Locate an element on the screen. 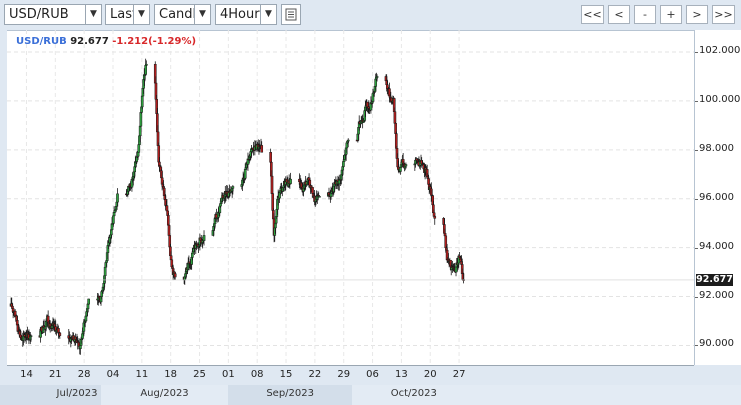 Image resolution: width=741 pixels, height=405 pixels. zoom-in-button: + is located at coordinates (671, 14).